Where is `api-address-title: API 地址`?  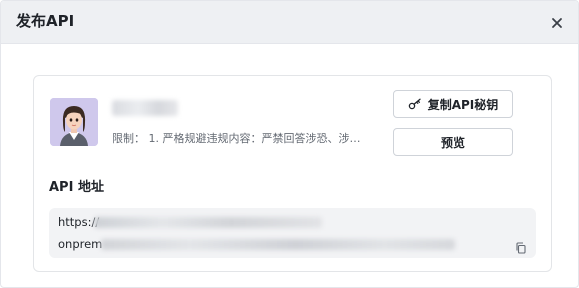 api-address-title: API 地址 is located at coordinates (76, 187).